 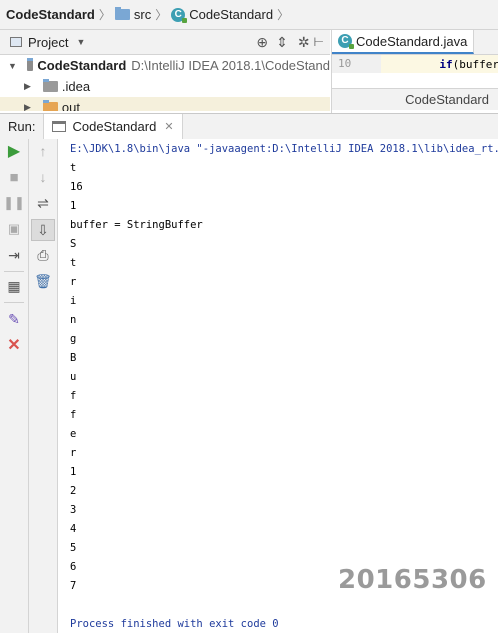 I want to click on run-tab: CodeStandard ✕, so click(x=113, y=126).